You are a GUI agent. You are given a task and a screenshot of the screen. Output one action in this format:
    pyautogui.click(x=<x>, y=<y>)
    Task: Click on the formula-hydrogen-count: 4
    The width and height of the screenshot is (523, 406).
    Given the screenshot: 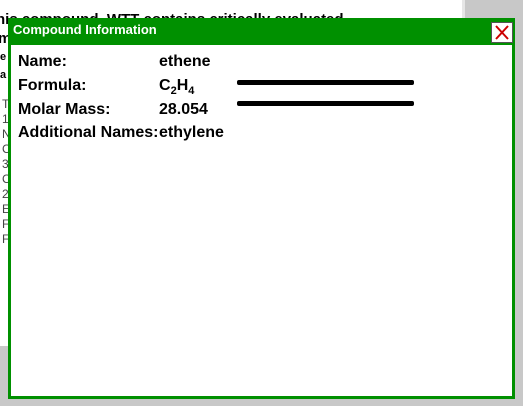 What is the action you would take?
    pyautogui.click(x=191, y=91)
    